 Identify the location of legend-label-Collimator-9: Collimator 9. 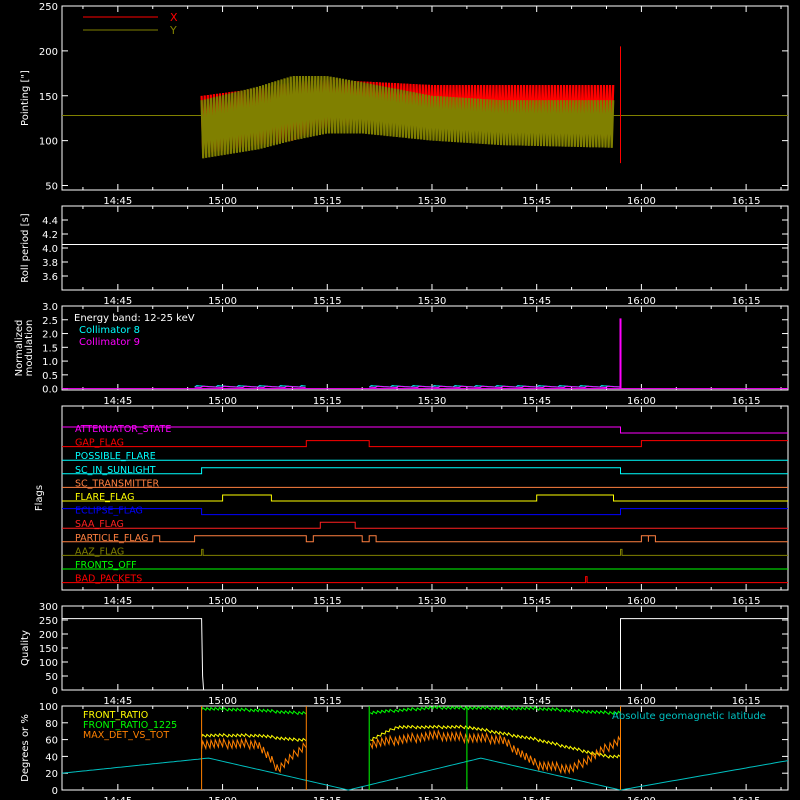
(109, 342).